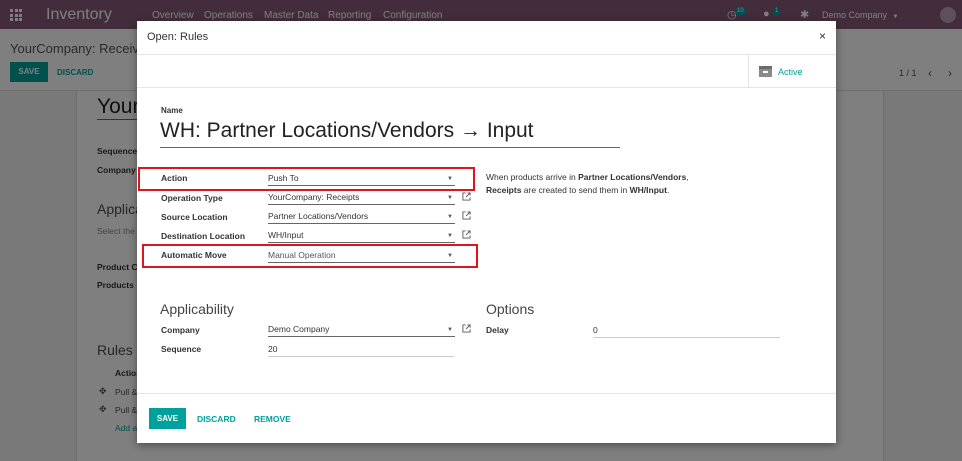  I want to click on sequence-label: Sequence, so click(181, 349).